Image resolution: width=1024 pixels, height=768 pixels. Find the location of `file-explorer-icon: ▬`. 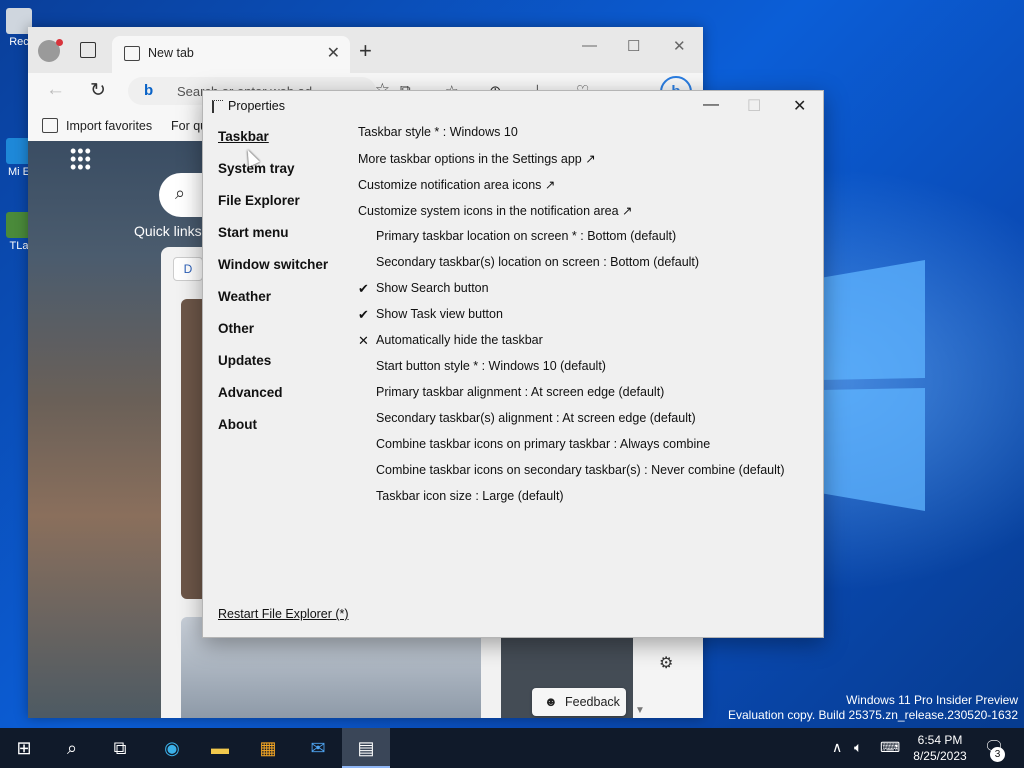

file-explorer-icon: ▬ is located at coordinates (220, 748).